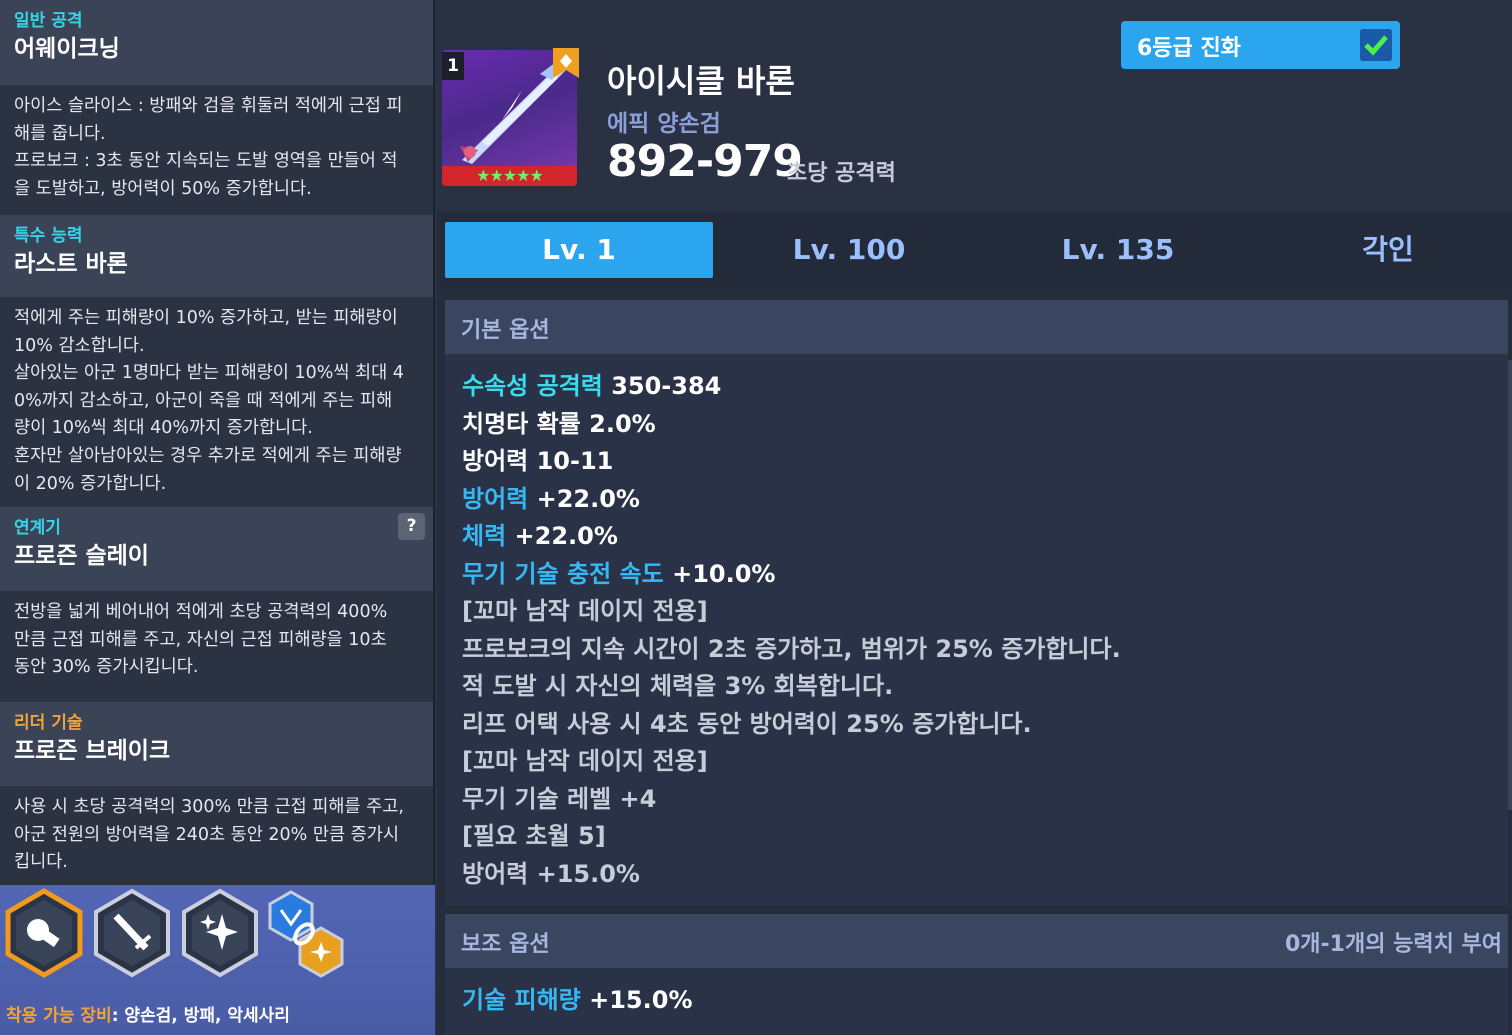 This screenshot has height=1035, width=1512. Describe the element at coordinates (724, 573) in the screenshot. I see `option-value: +10.0%` at that location.